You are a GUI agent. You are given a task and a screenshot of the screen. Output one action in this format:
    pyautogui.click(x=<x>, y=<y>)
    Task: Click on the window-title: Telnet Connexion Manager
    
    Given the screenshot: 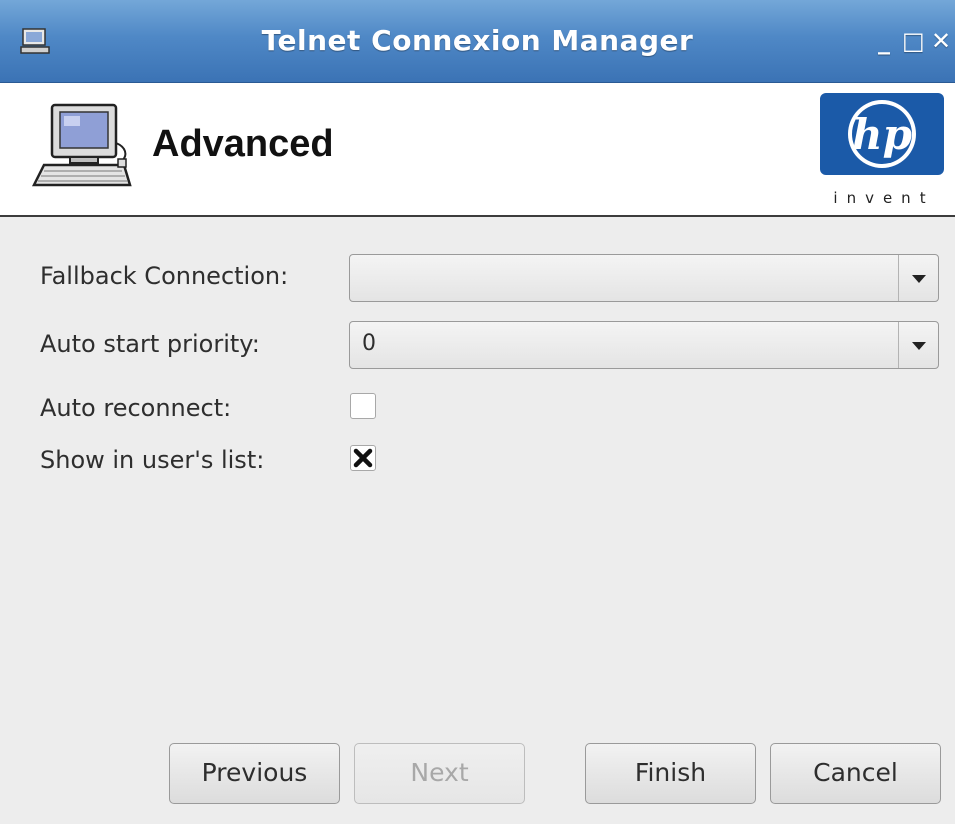 What is the action you would take?
    pyautogui.click(x=477, y=40)
    